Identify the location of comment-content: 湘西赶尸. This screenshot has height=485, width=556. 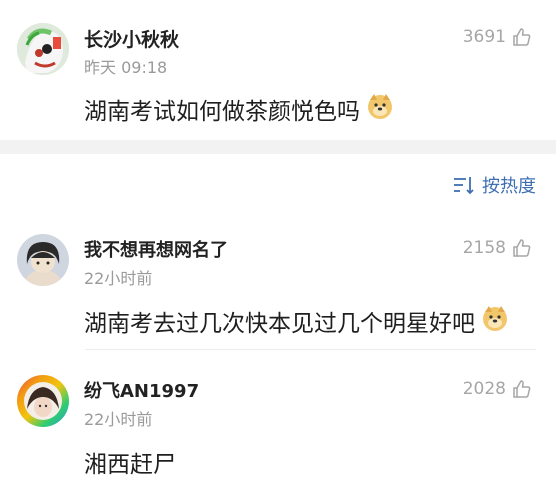
(130, 462).